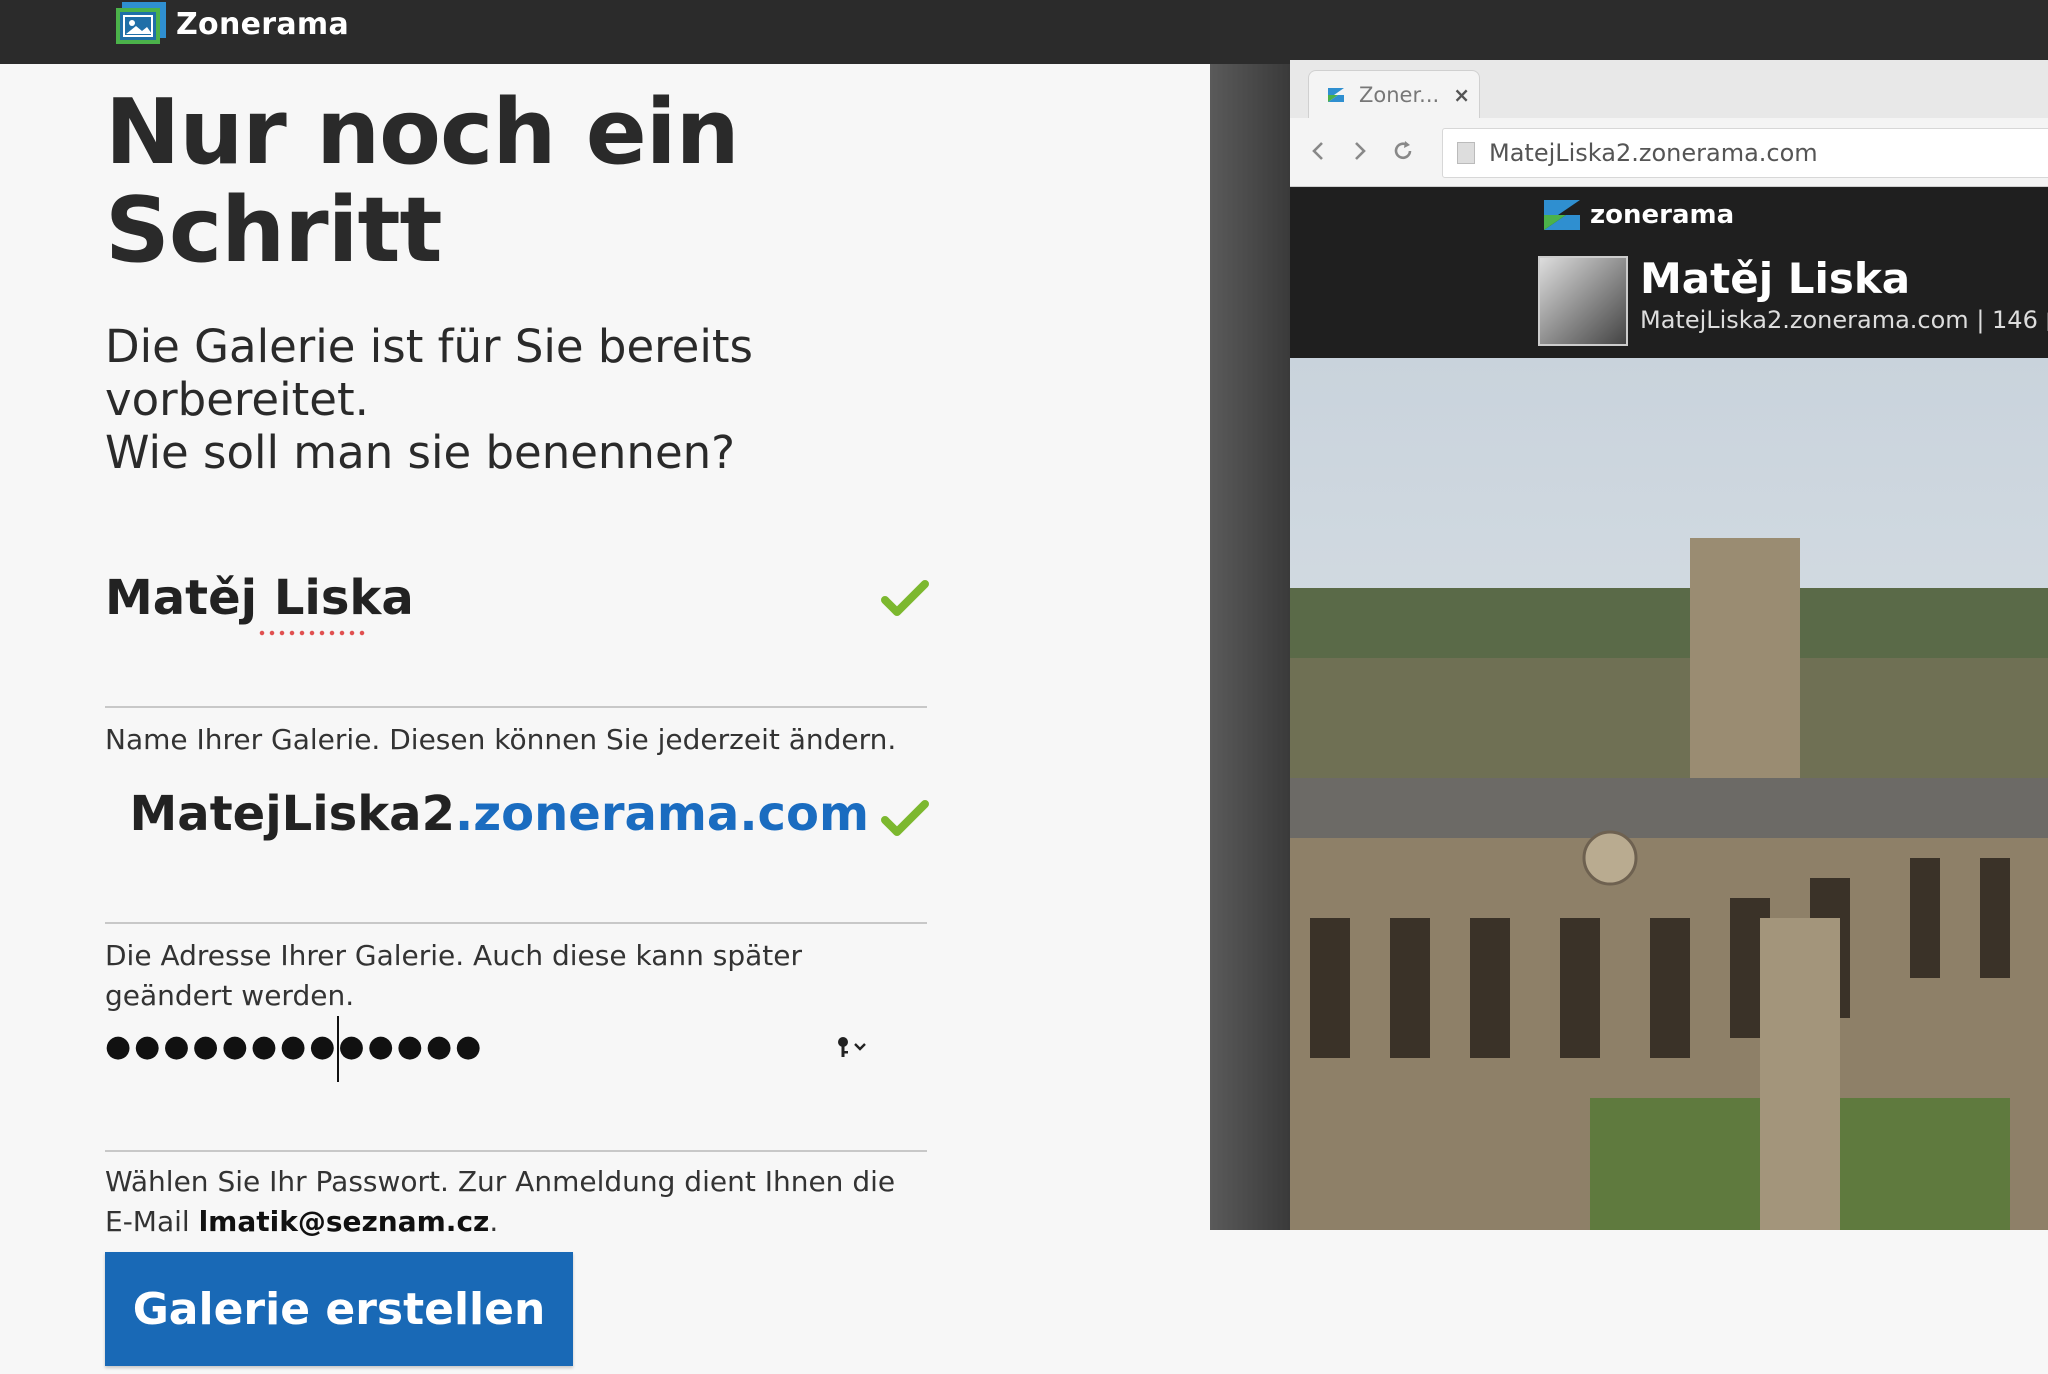  I want to click on spellcheck-underline, so click(312, 633).